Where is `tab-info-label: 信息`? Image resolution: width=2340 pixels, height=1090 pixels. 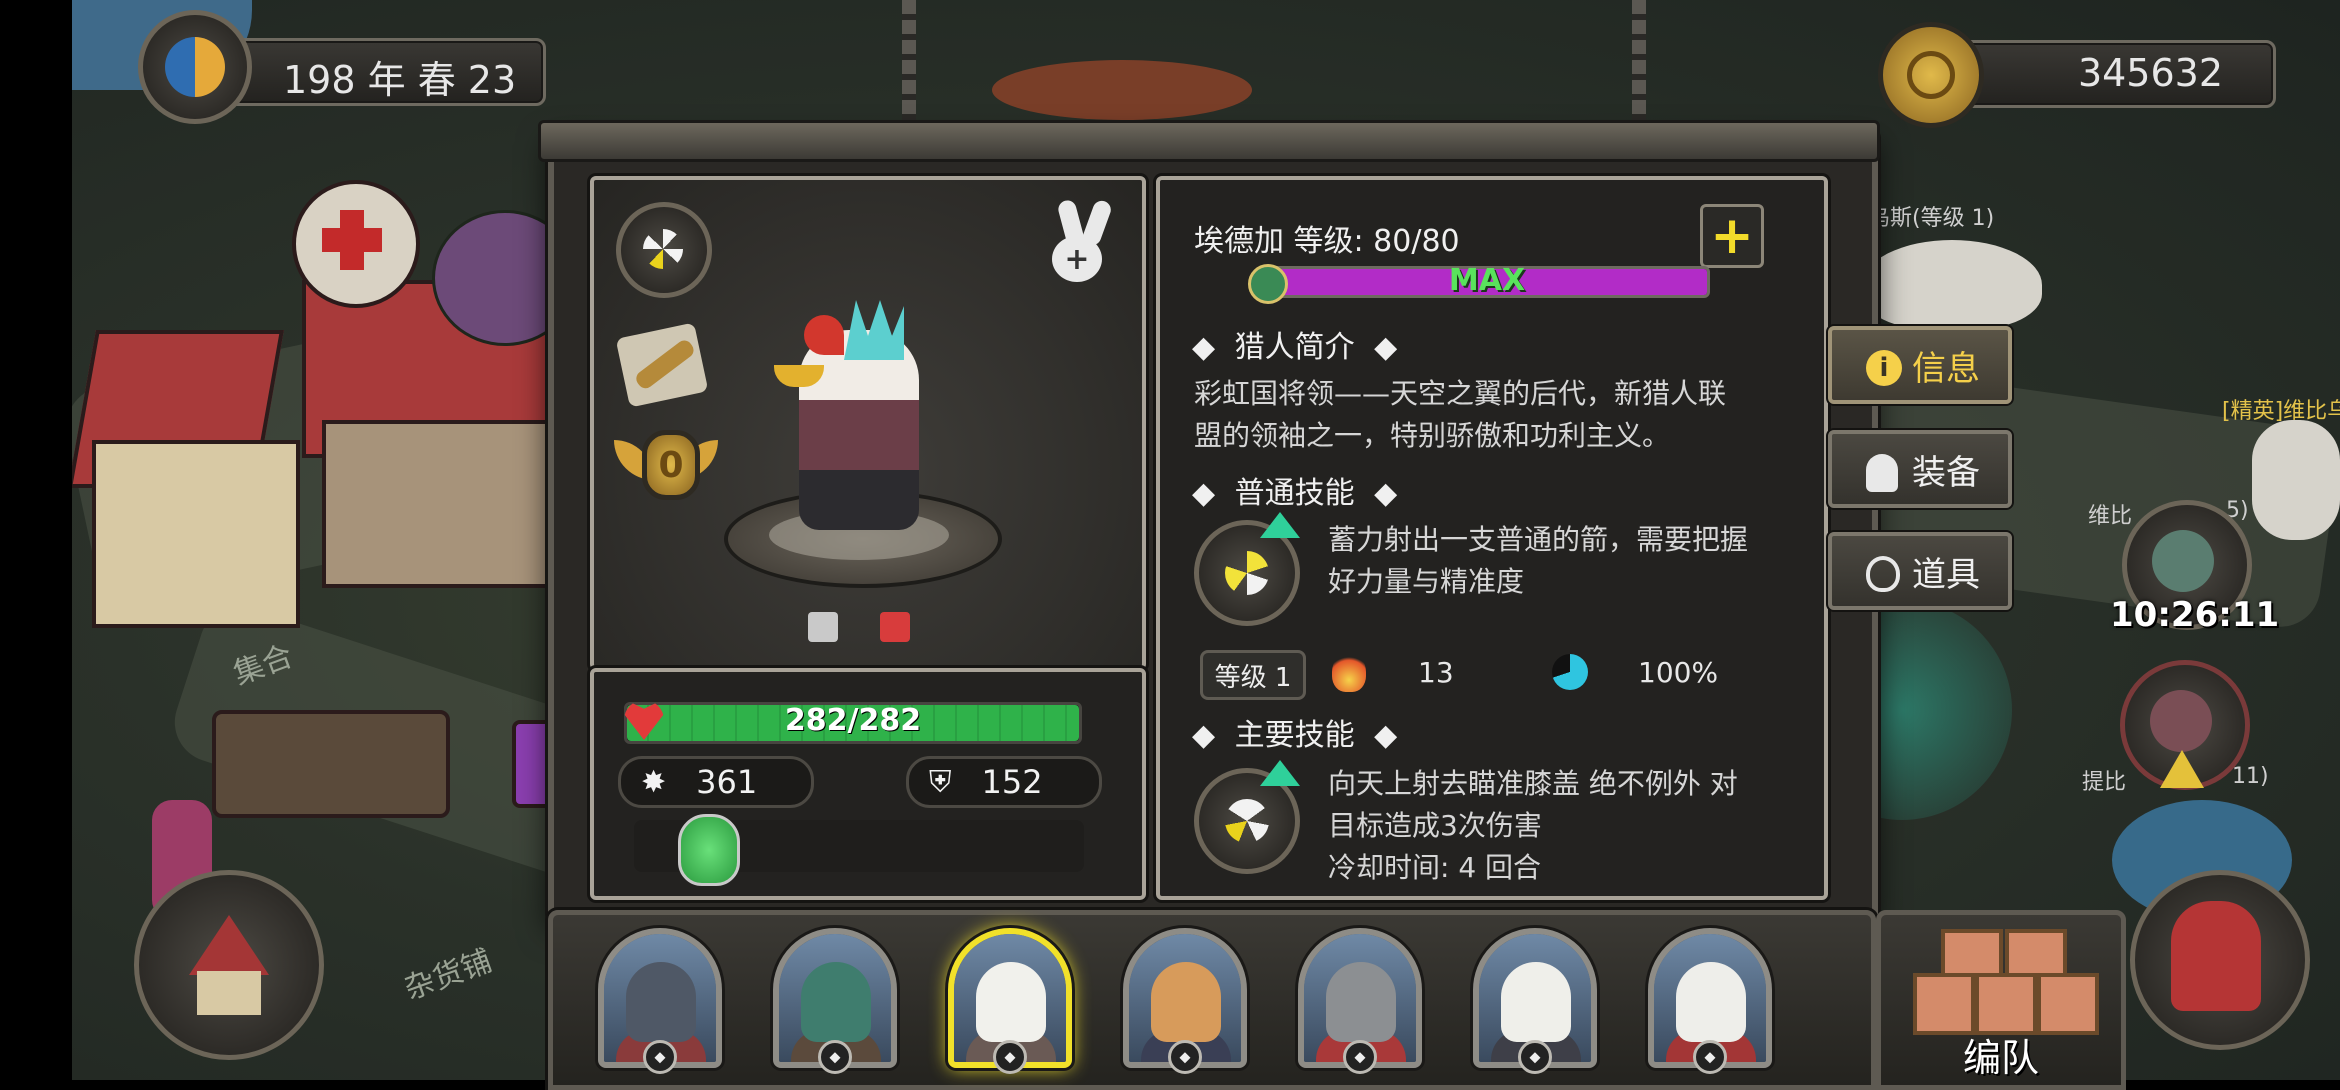 tab-info-label: 信息 is located at coordinates (1946, 368).